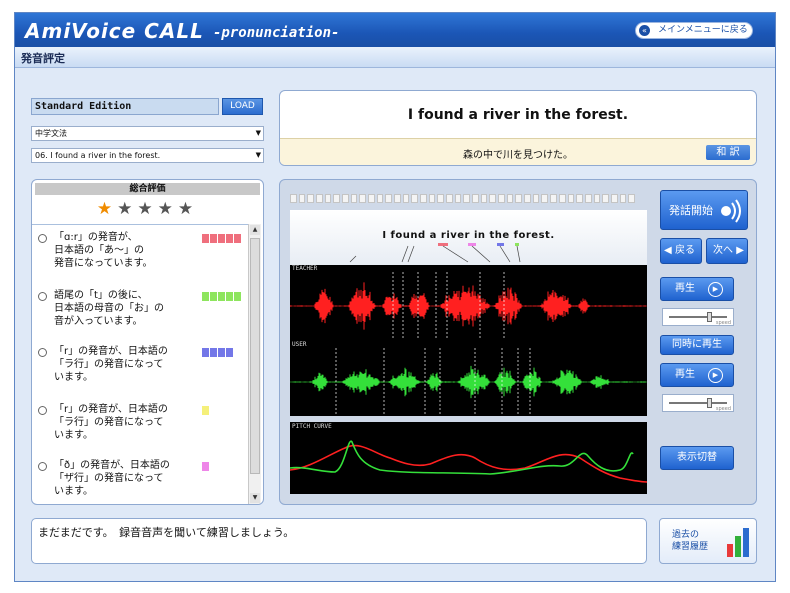 The width and height of the screenshot is (790, 593). Describe the element at coordinates (462, 198) in the screenshot. I see `progress-ticks` at that location.